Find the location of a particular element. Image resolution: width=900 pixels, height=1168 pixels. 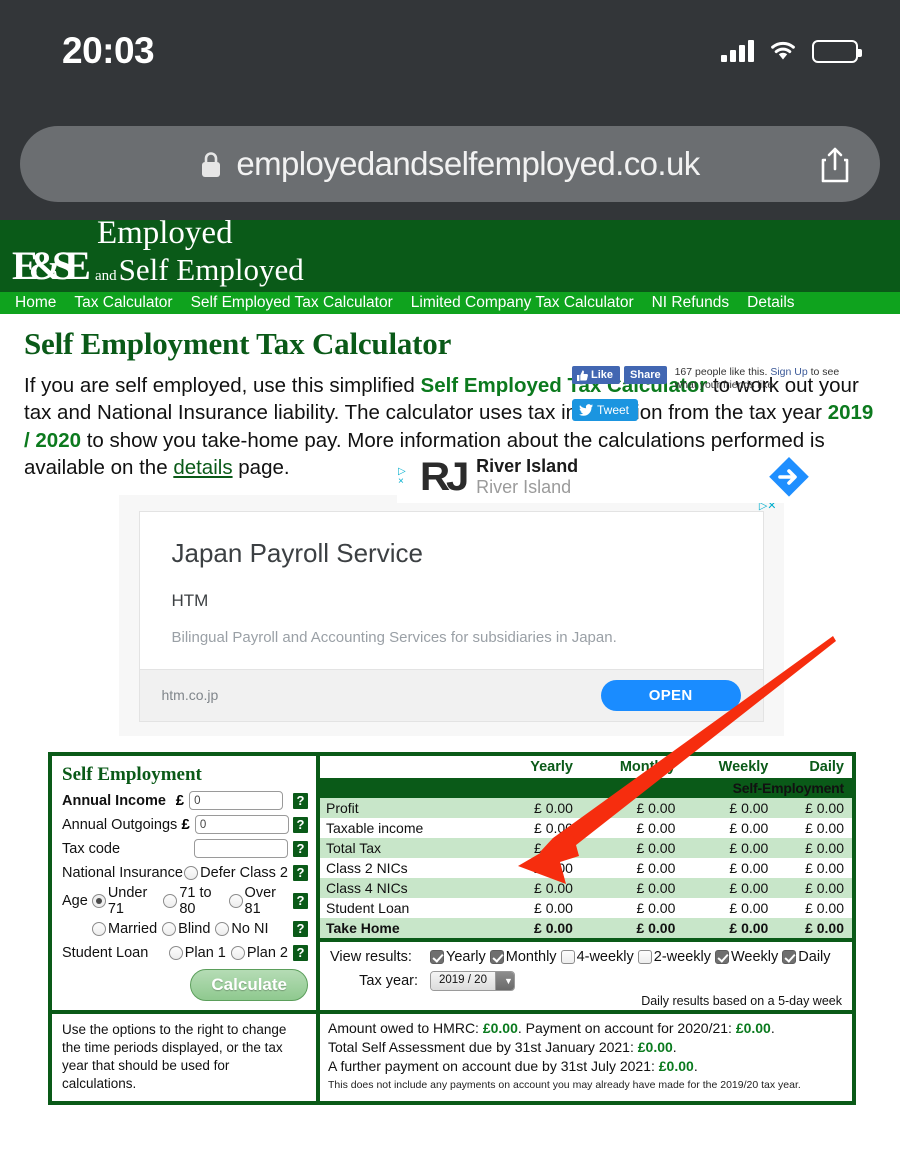

view-option-monthly: Monthly is located at coordinates (523, 956).